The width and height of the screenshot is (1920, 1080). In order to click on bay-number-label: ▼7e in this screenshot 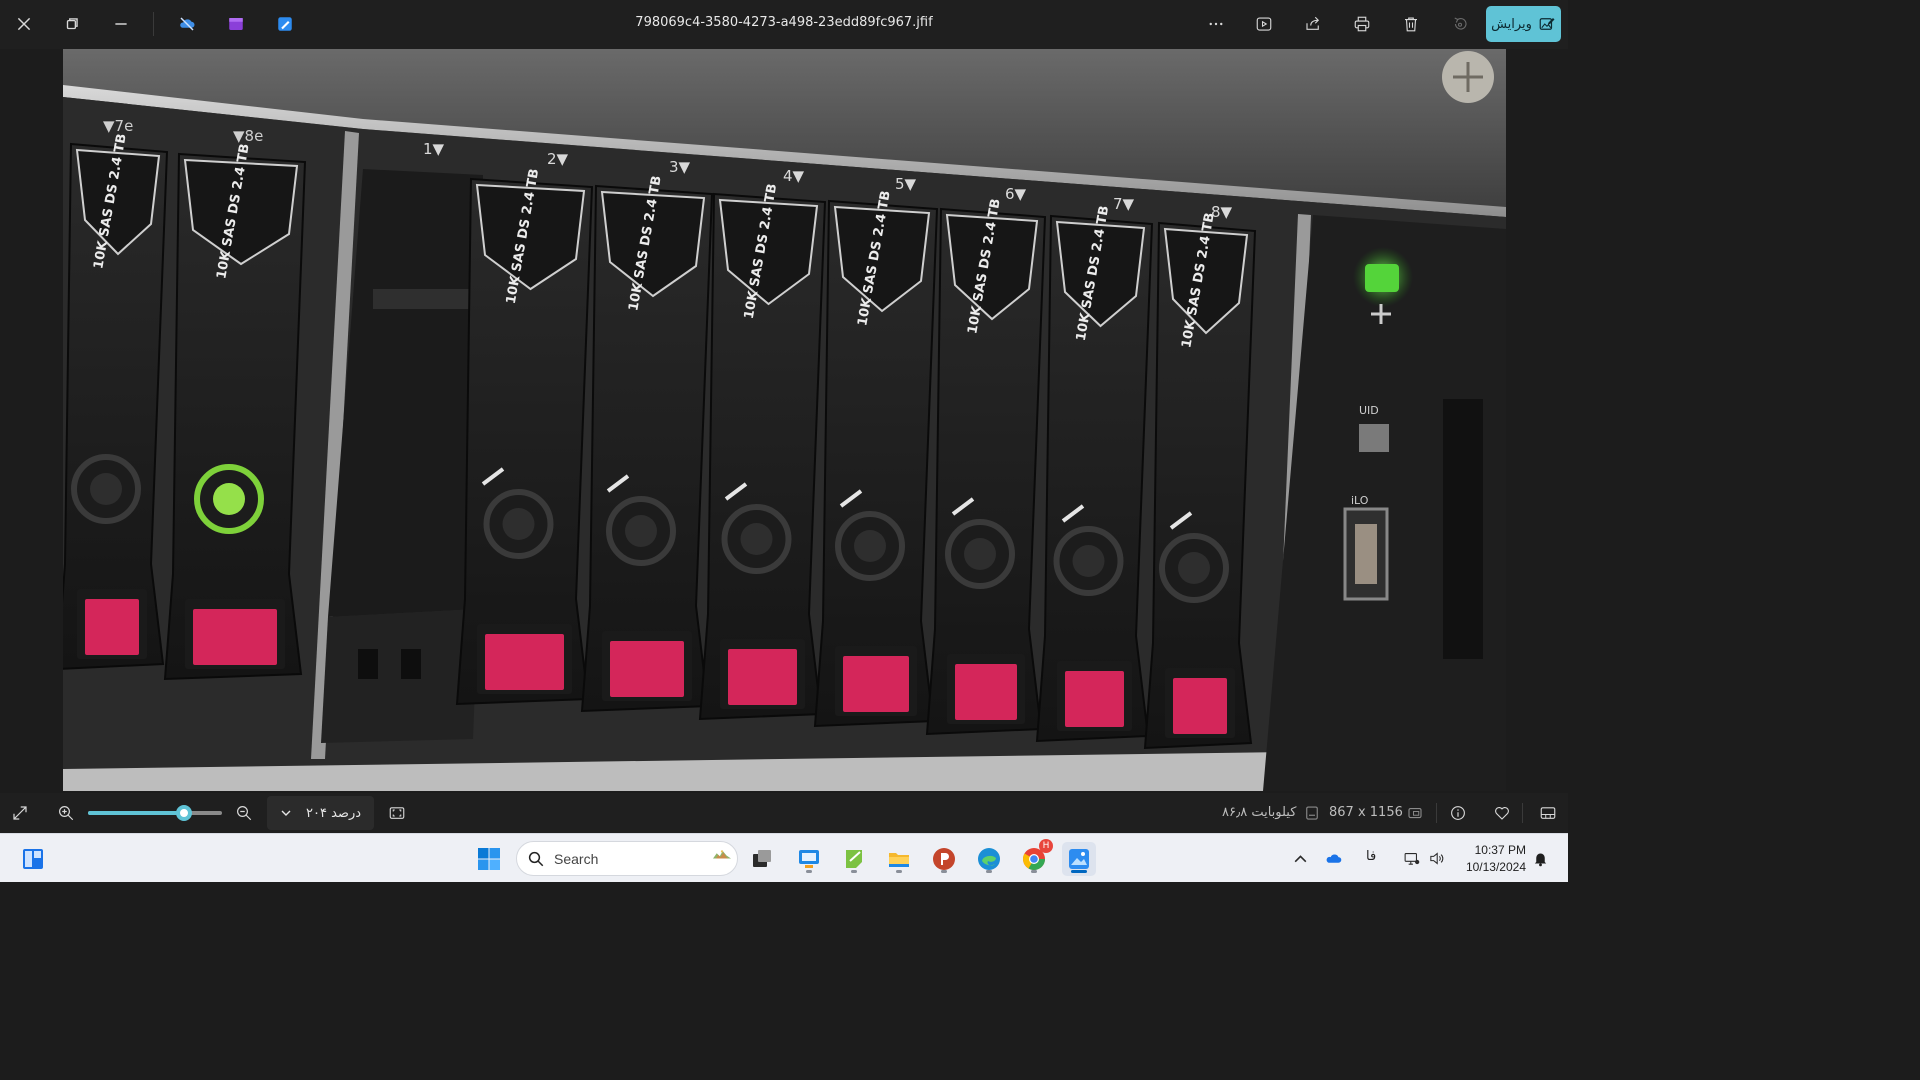, I will do `click(118, 126)`.